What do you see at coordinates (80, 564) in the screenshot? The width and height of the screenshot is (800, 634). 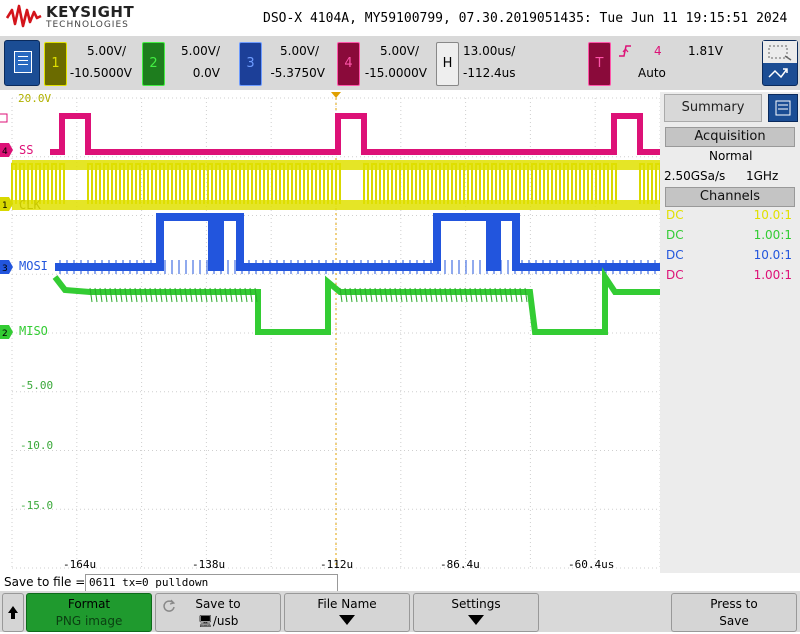 I see `time-label-1: -164u` at bounding box center [80, 564].